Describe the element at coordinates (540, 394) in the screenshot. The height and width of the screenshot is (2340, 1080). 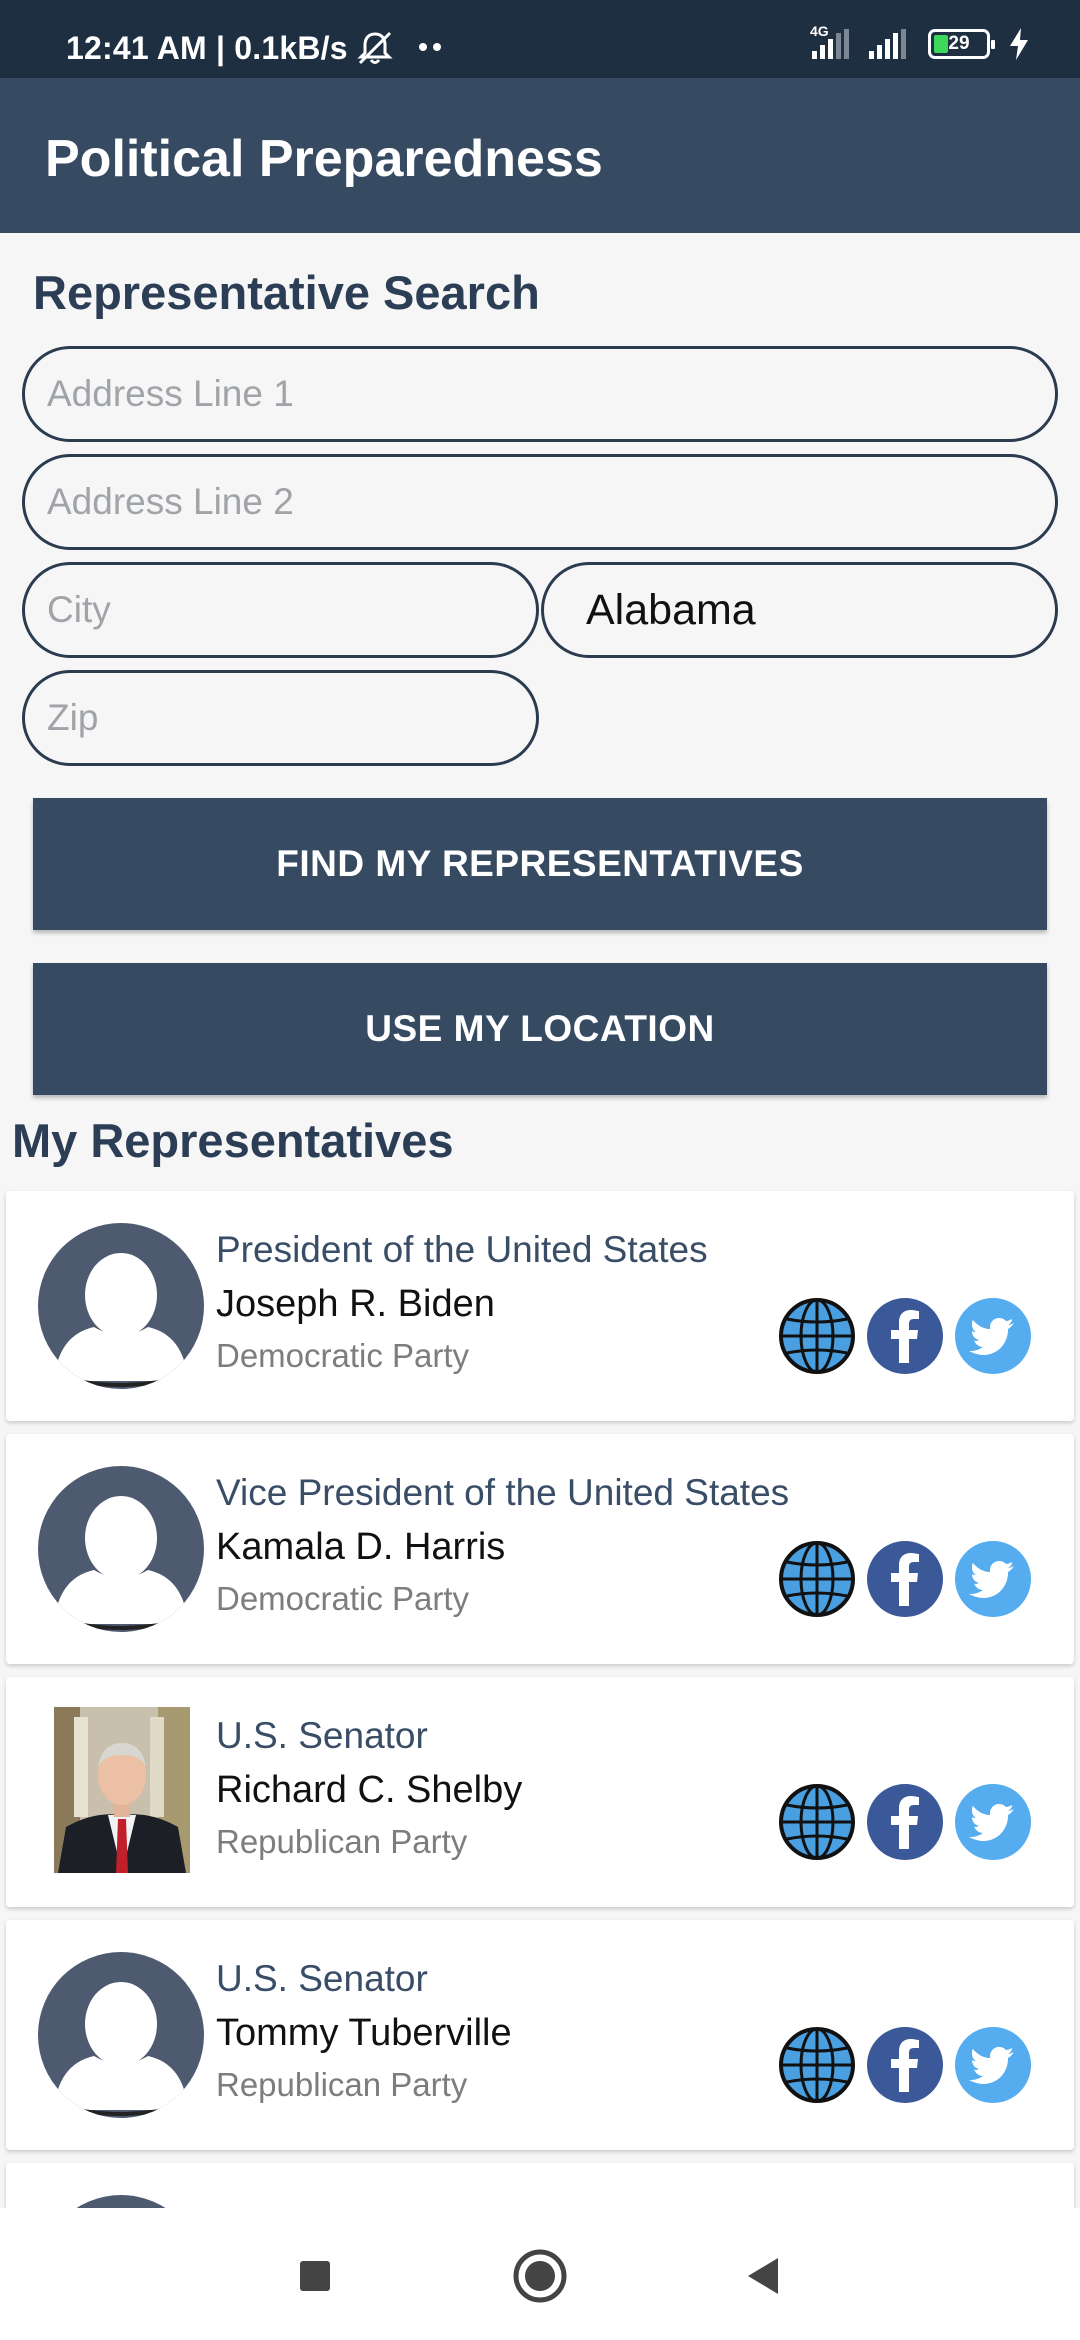
I see `address-line-1-input` at that location.